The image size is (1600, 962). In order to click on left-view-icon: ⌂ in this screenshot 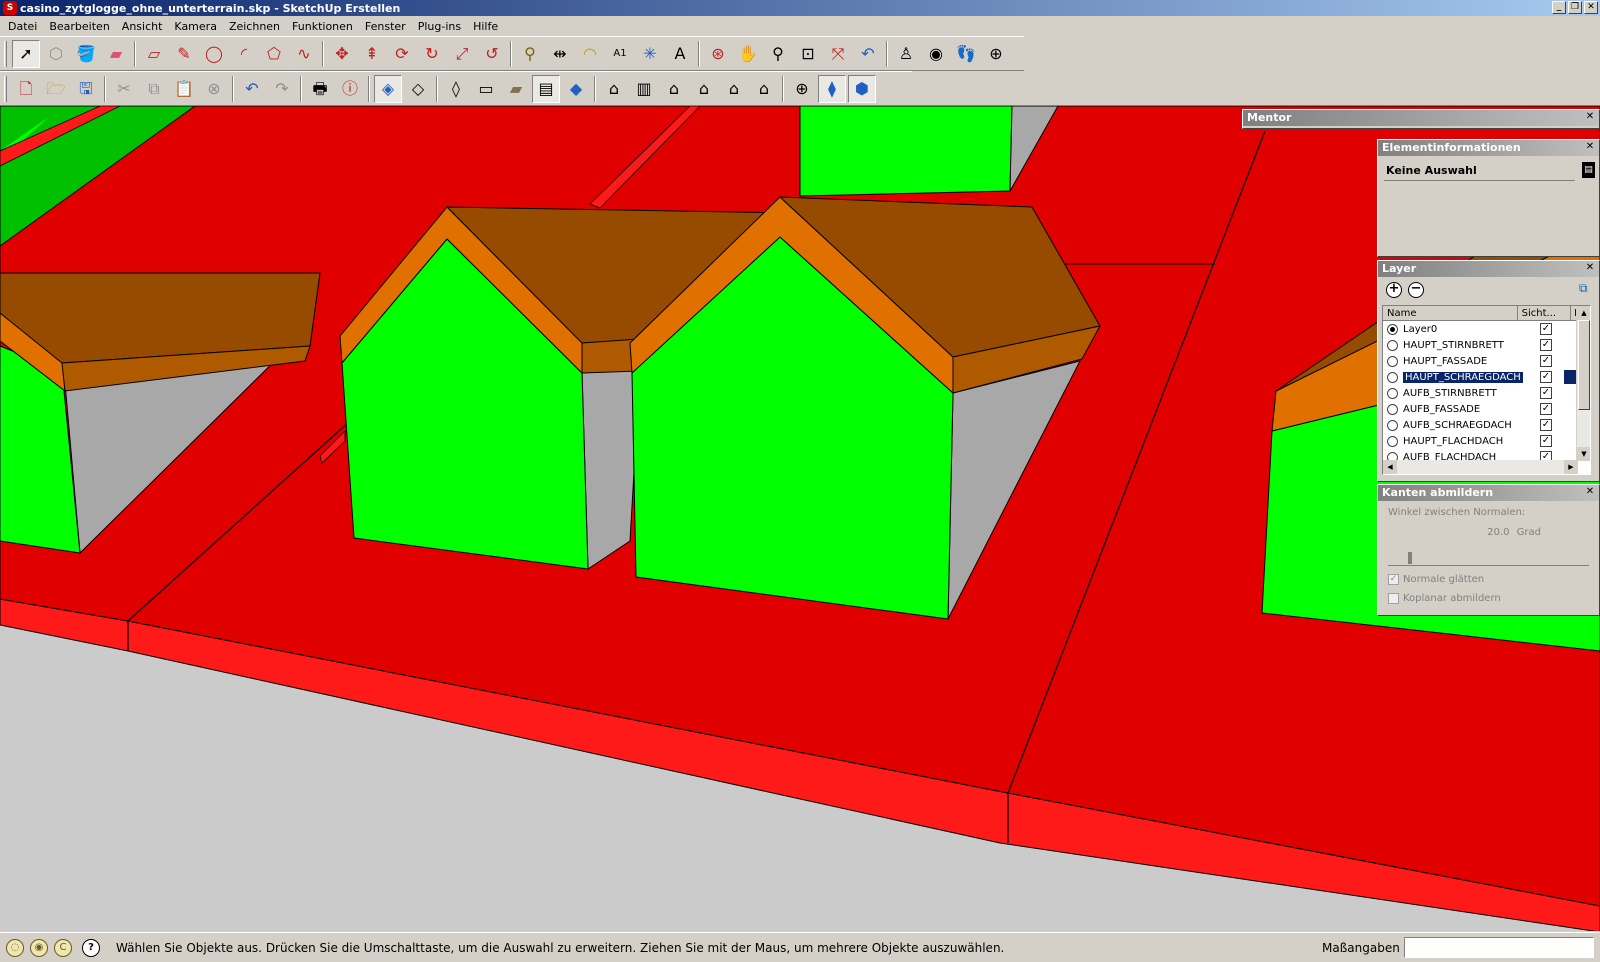, I will do `click(764, 89)`.